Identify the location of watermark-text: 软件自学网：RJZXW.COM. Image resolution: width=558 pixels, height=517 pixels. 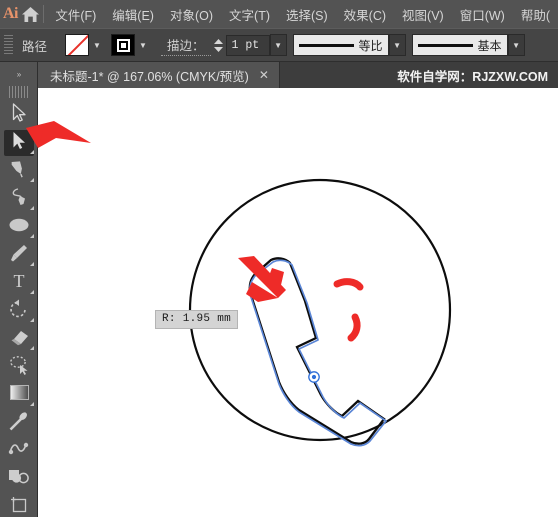
(472, 76).